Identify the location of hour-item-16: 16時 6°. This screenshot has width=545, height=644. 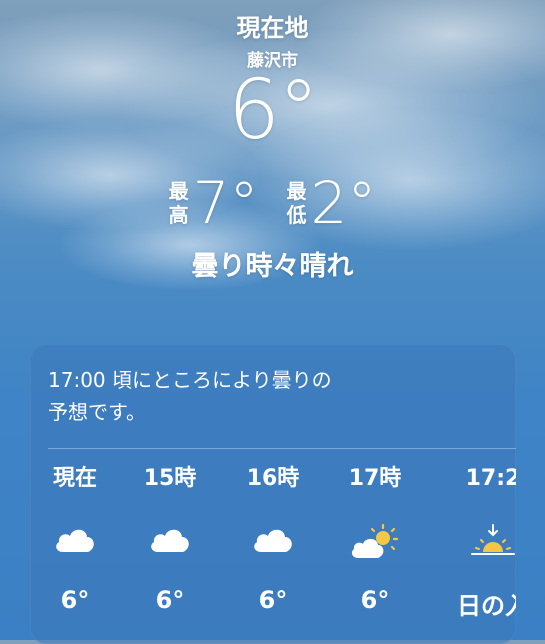
(273, 538).